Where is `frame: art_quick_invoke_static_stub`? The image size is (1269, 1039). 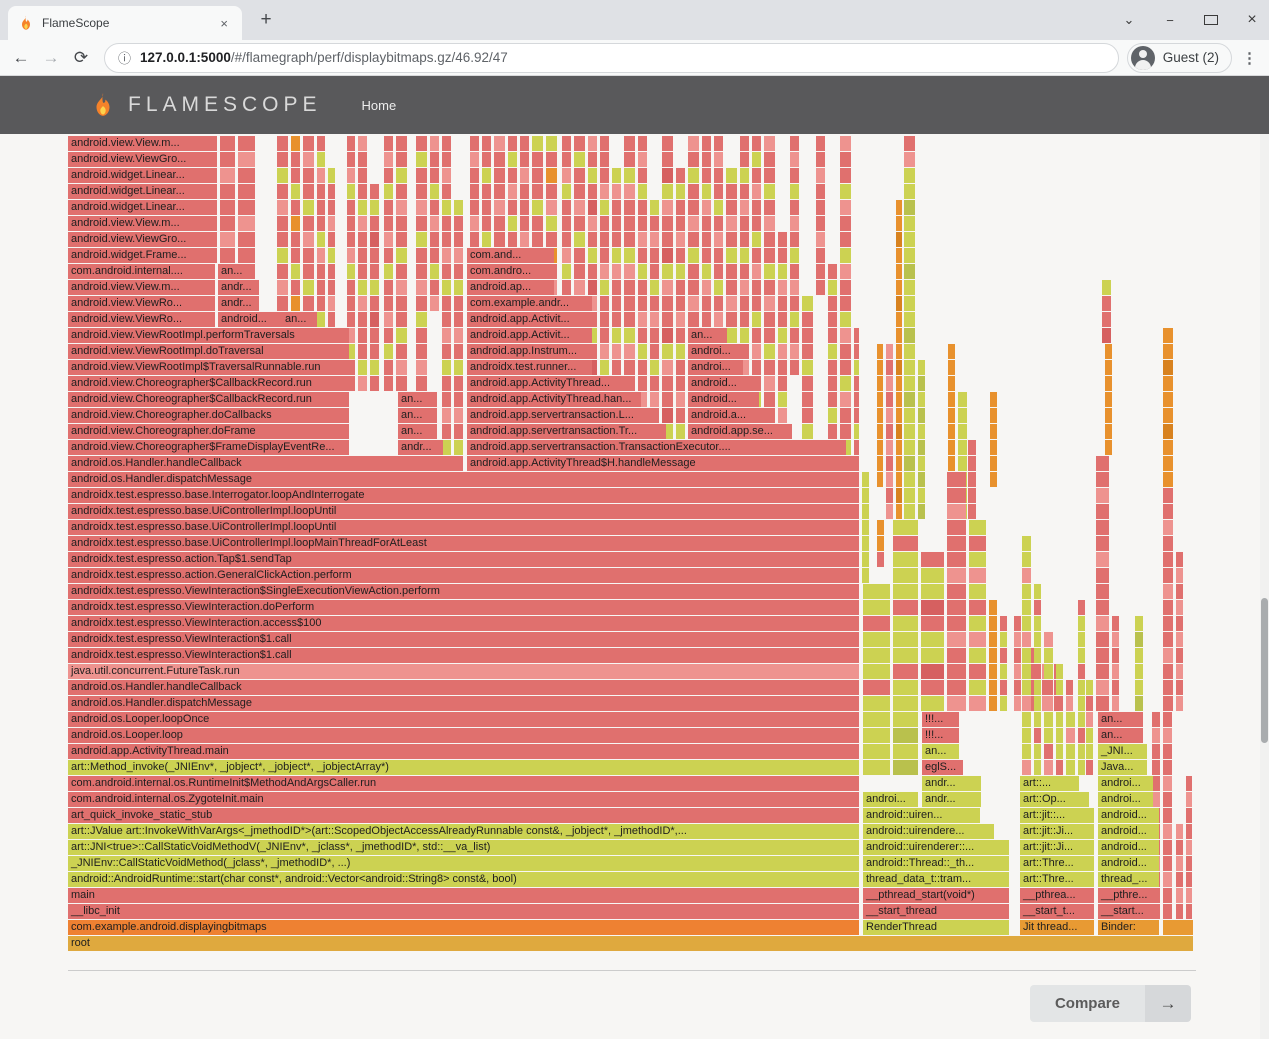 frame: art_quick_invoke_static_stub is located at coordinates (463, 815).